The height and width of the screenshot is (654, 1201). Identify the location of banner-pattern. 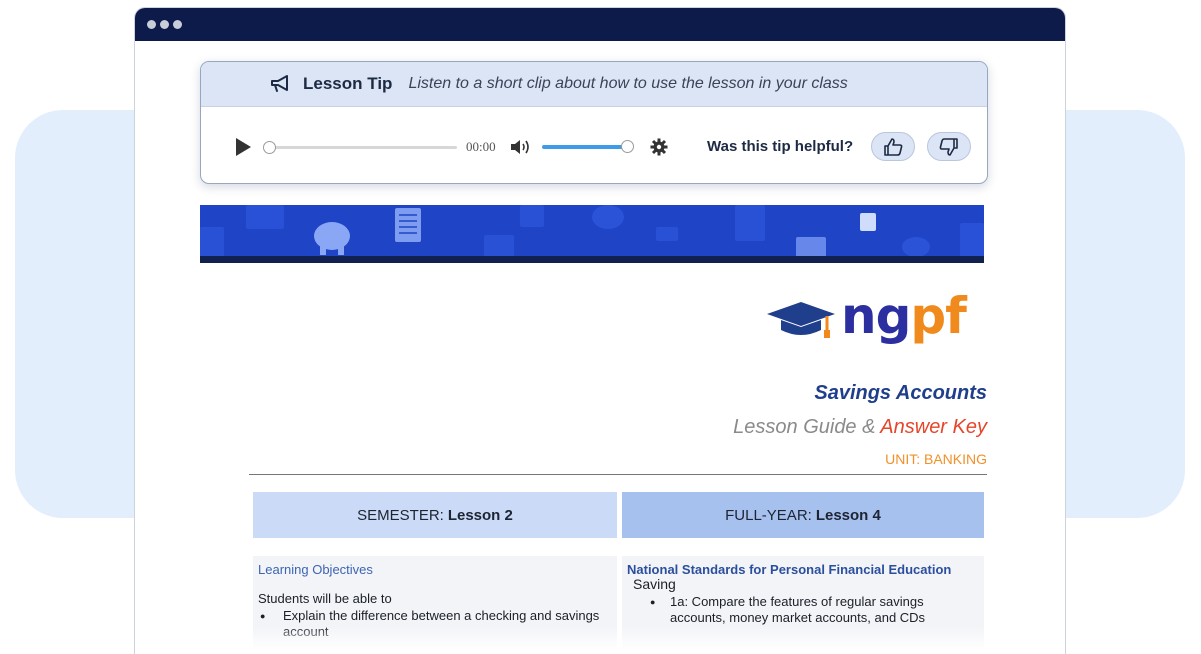
(592, 232).